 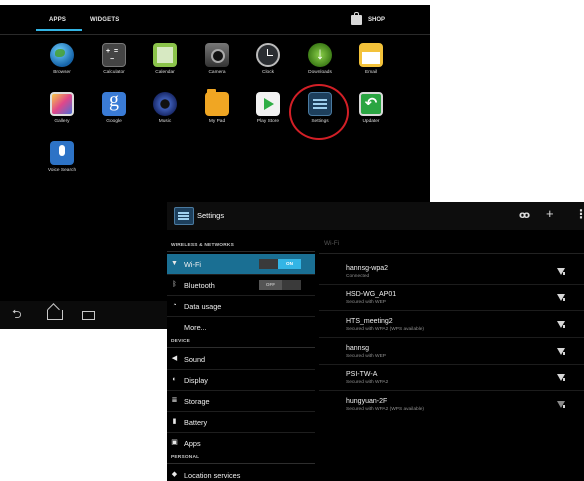 What do you see at coordinates (203, 306) in the screenshot?
I see `settings-item-label: Data usage` at bounding box center [203, 306].